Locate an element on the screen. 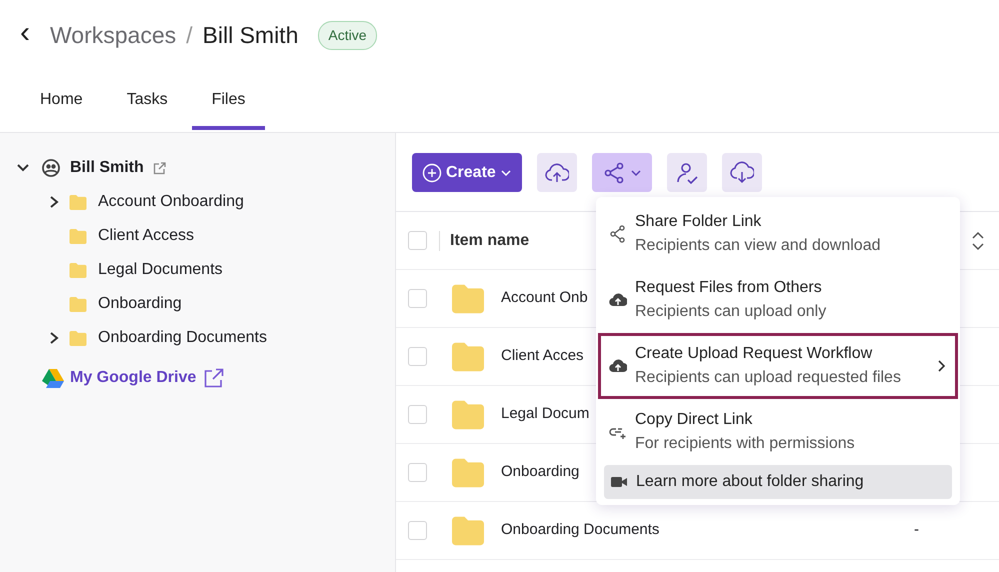  menu-item: Create Upload Request Workflow Recipients can upload requested files is located at coordinates (778, 366).